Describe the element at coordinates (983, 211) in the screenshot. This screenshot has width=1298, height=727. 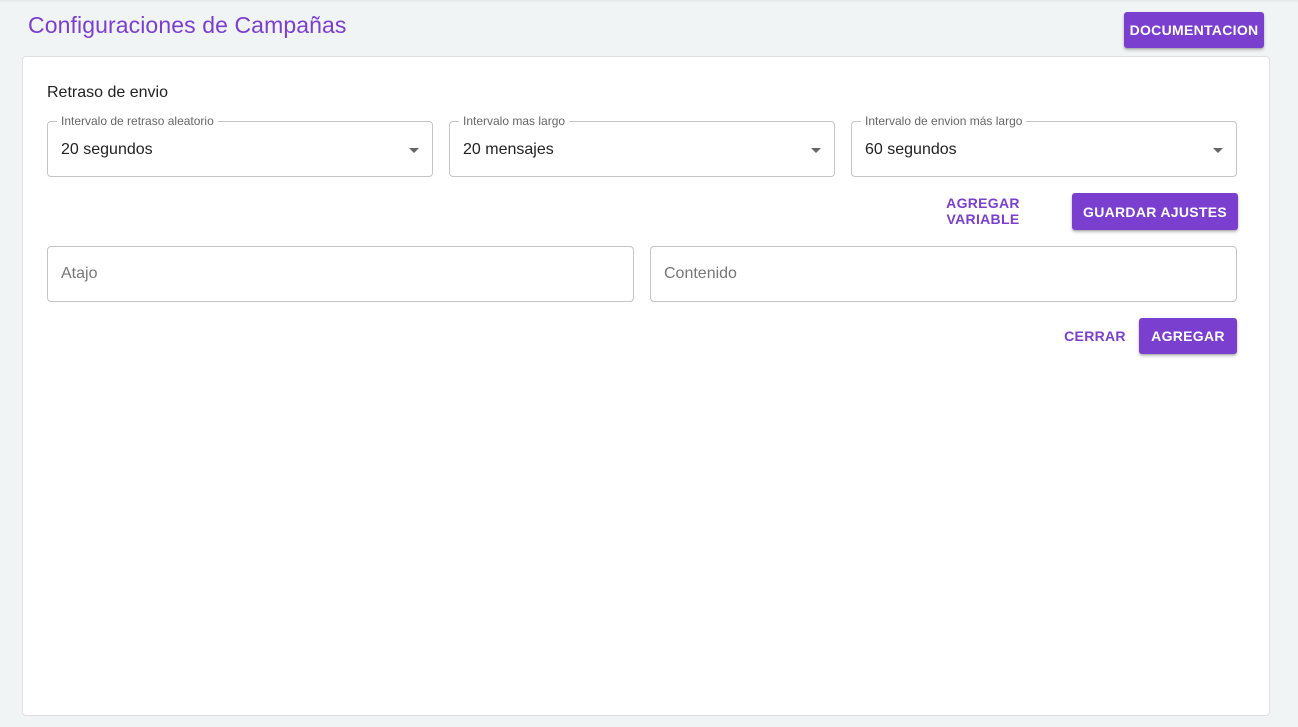
I see `add-variable-button: AGREGAR VARIABLE` at that location.